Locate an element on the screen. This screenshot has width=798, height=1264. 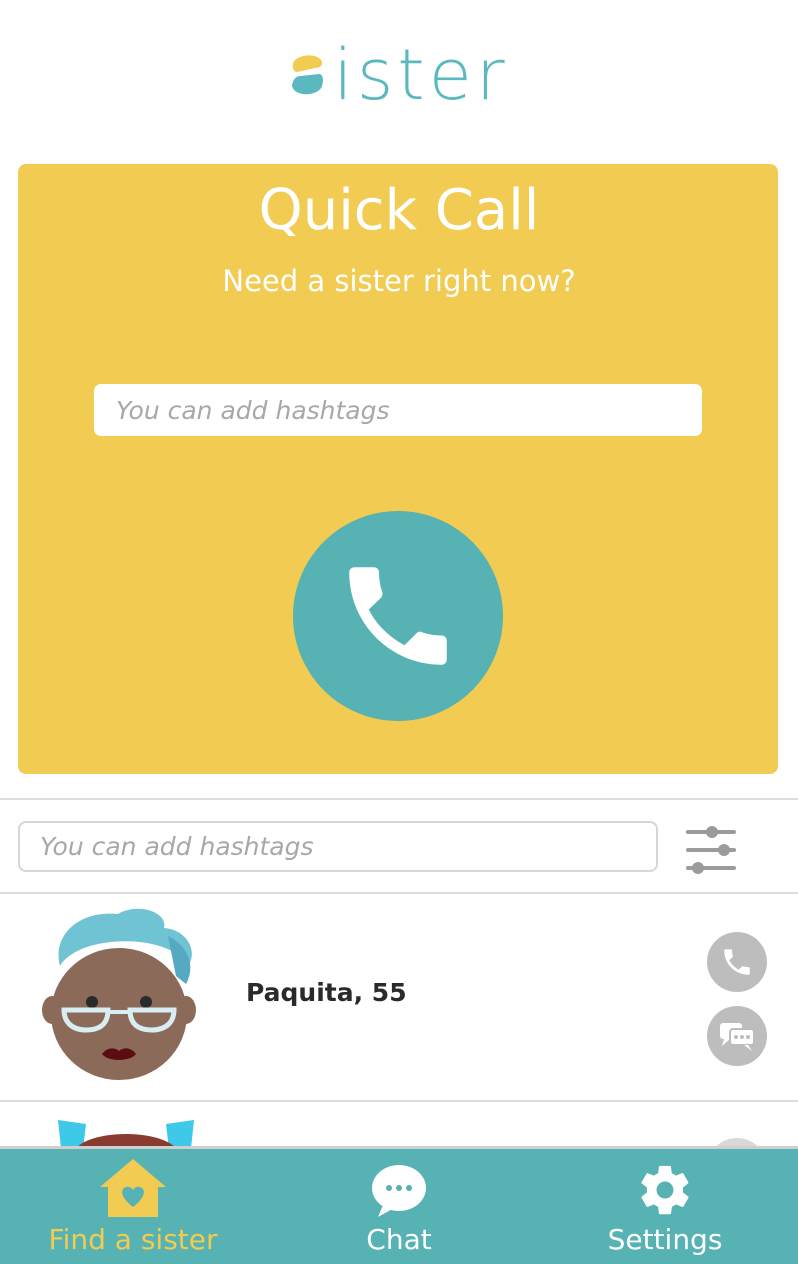
logo-mark-icon is located at coordinates (308, 75).